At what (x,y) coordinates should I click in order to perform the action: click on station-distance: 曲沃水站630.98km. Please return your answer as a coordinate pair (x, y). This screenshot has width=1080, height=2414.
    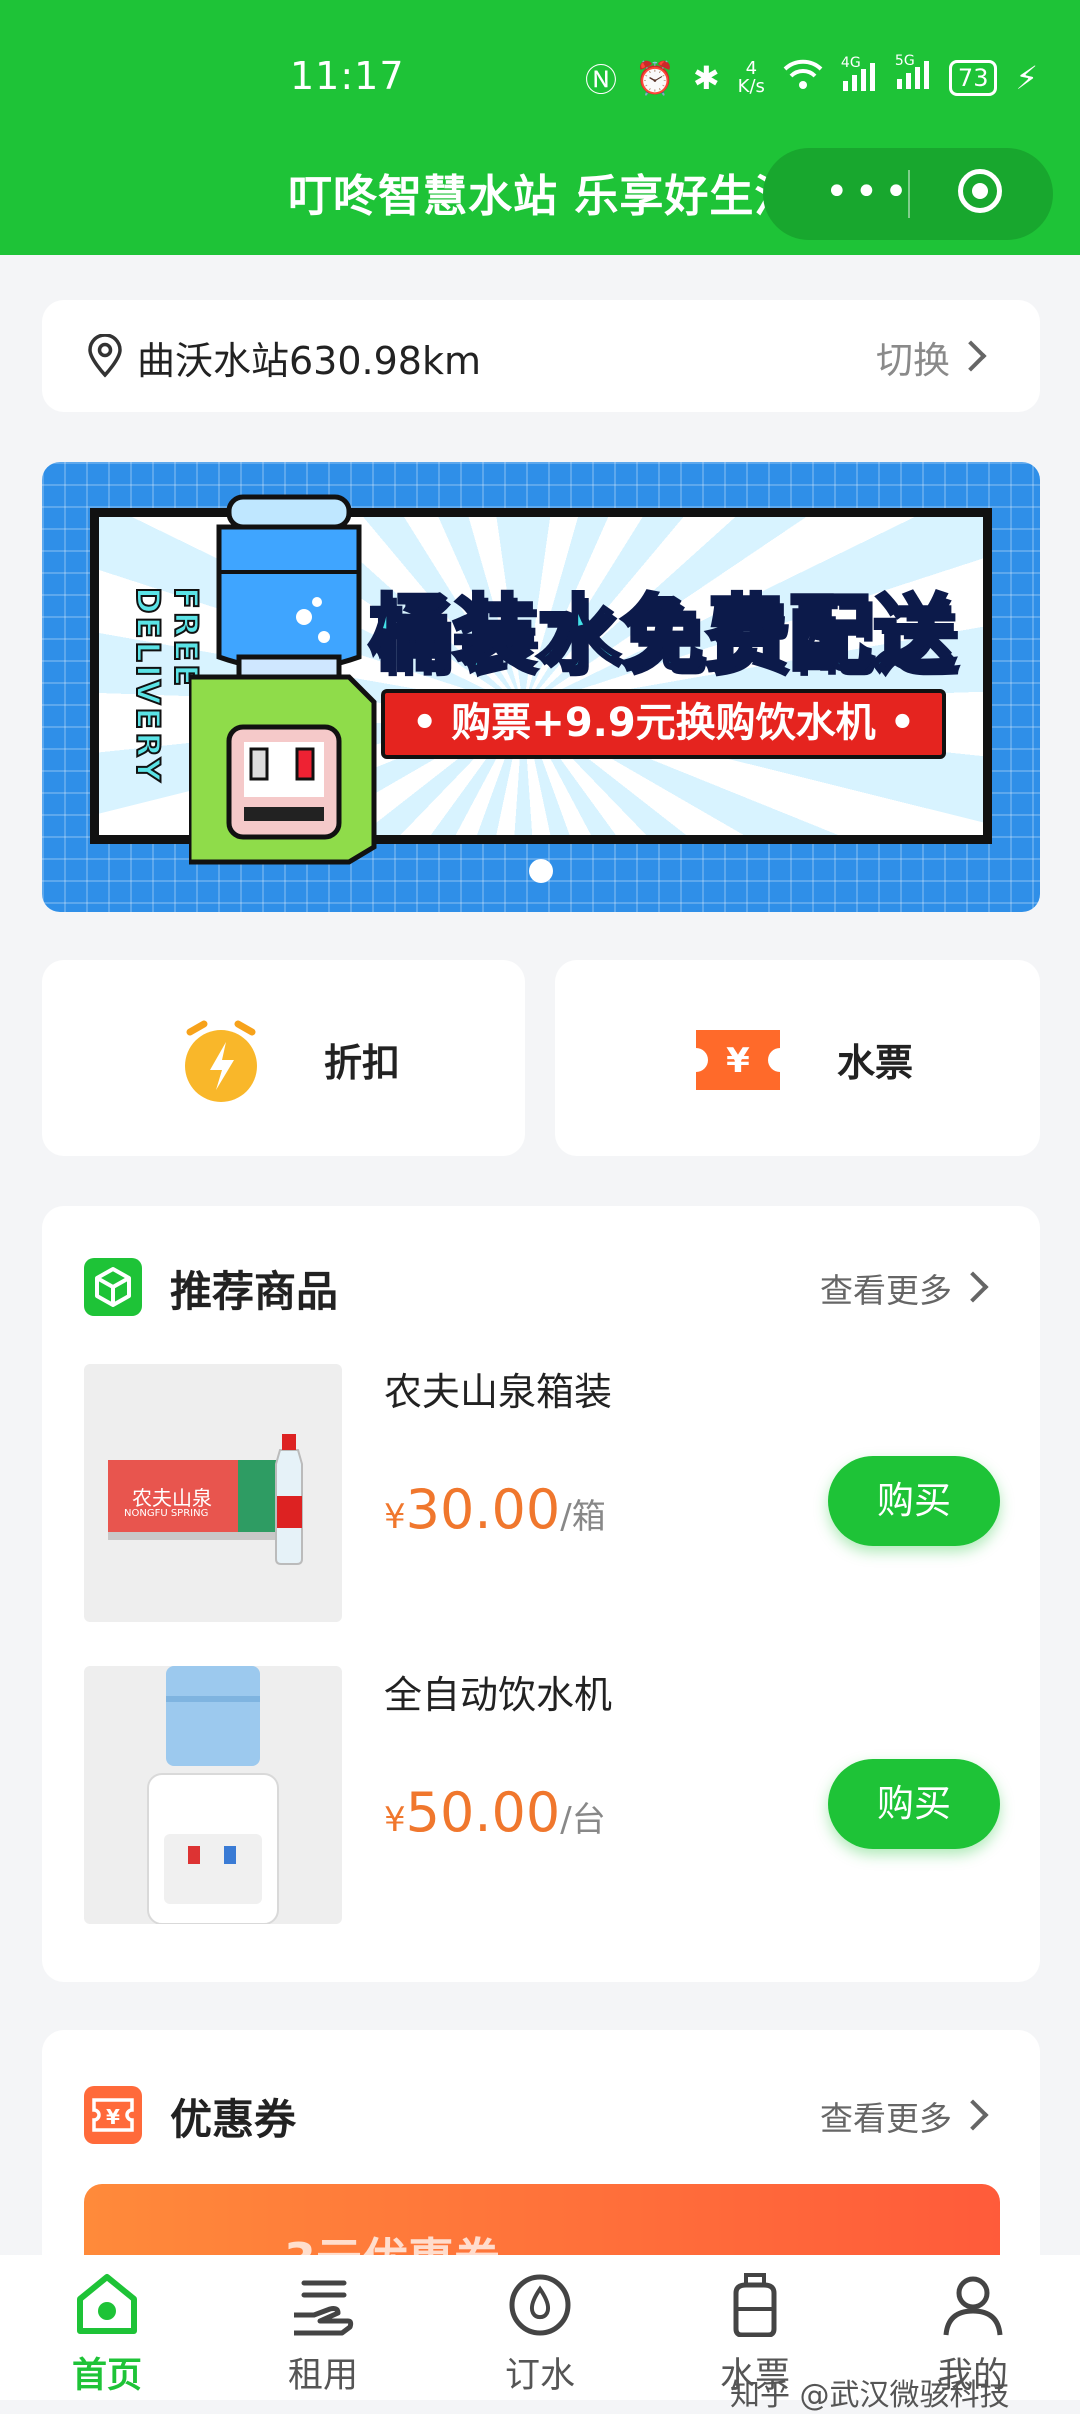
    Looking at the image, I should click on (309, 361).